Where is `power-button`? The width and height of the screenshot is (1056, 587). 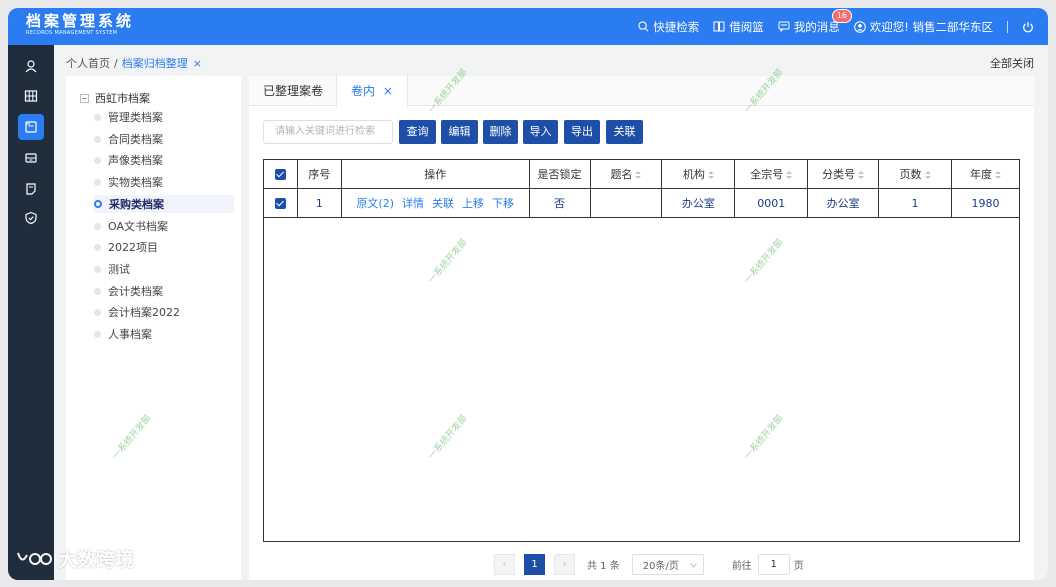 power-button is located at coordinates (1030, 27).